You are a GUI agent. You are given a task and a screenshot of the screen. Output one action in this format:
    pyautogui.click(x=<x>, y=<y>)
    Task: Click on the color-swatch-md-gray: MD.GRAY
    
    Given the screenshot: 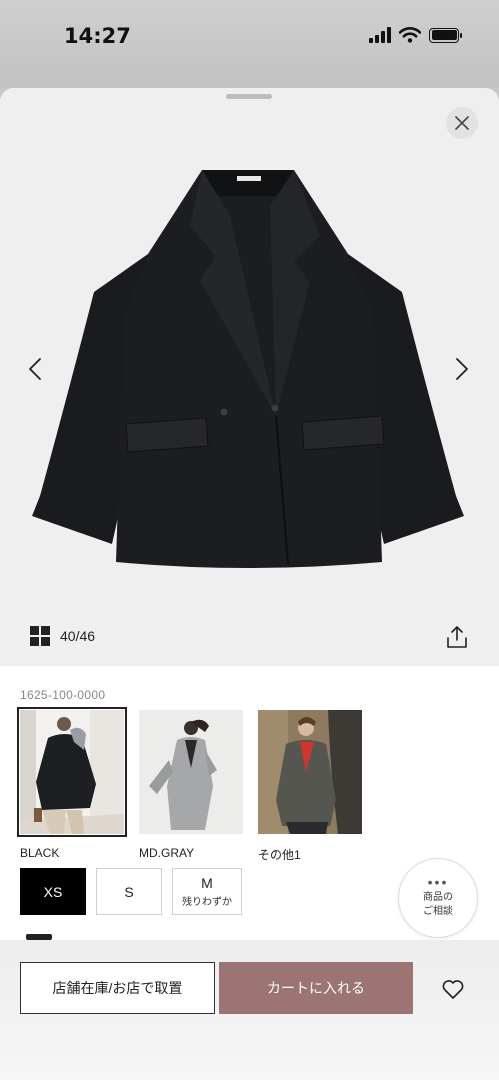 What is the action you would take?
    pyautogui.click(x=192, y=786)
    